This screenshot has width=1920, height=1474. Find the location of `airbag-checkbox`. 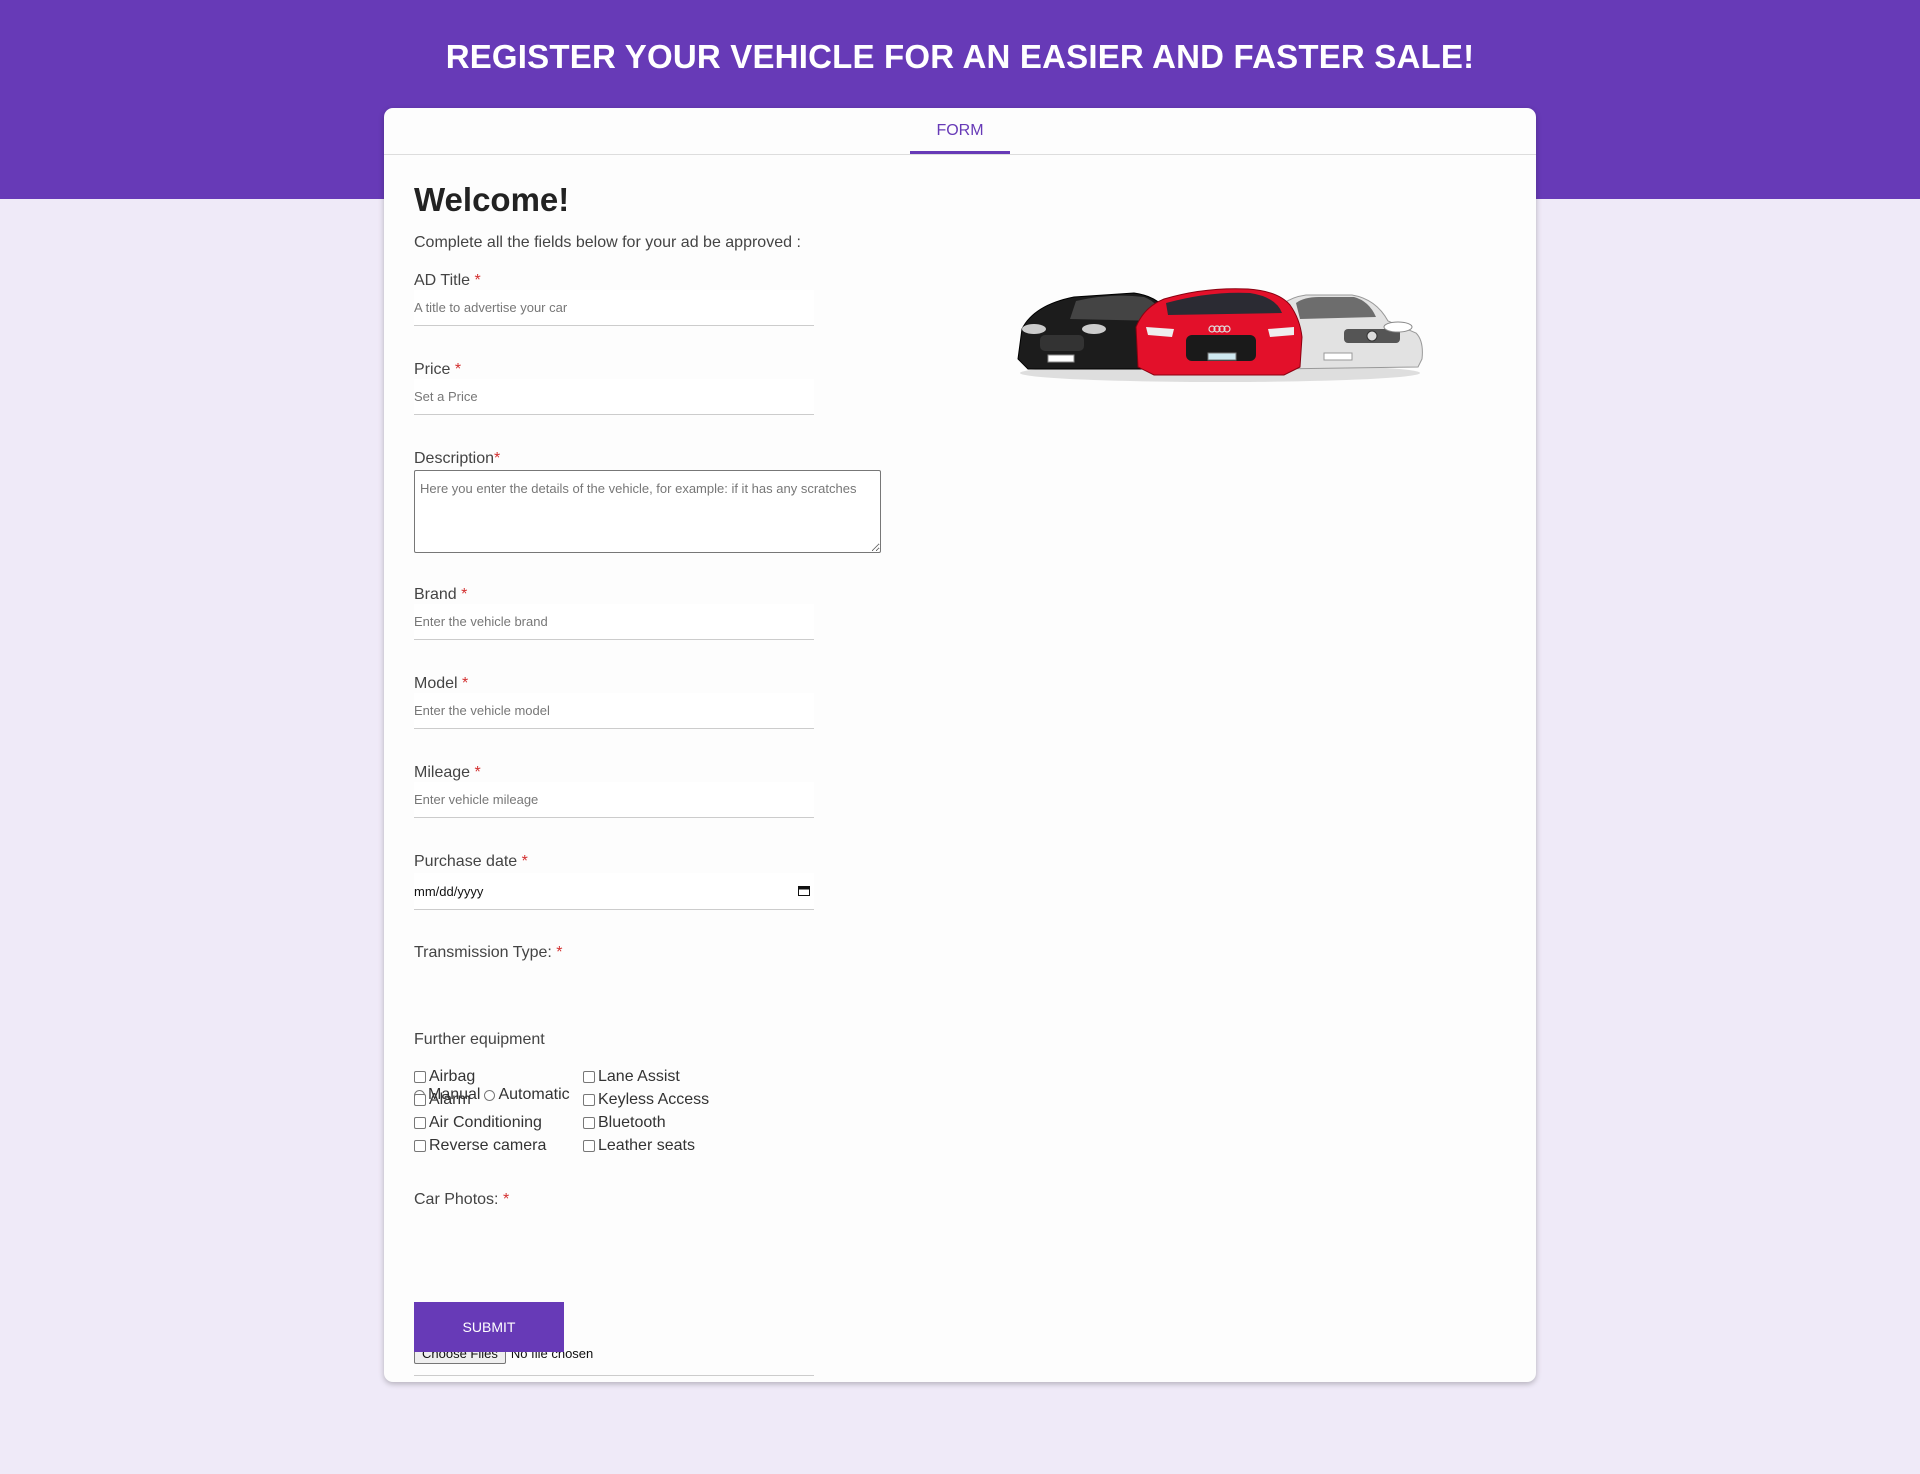

airbag-checkbox is located at coordinates (420, 1077).